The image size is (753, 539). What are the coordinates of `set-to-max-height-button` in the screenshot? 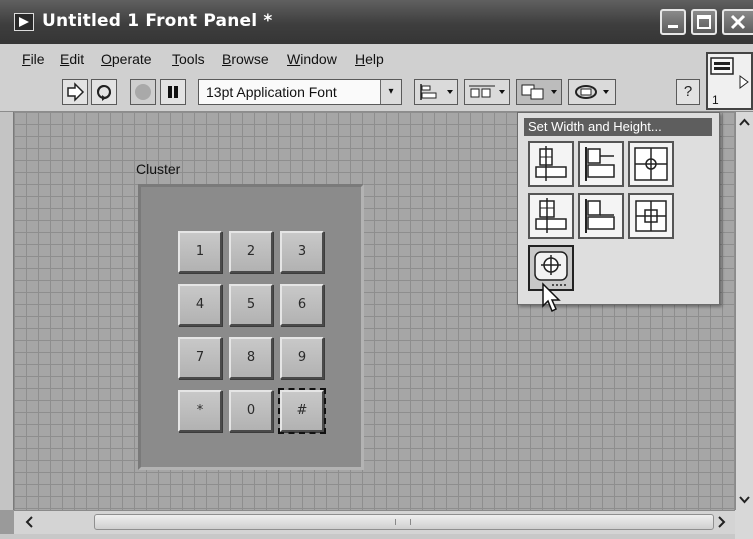 It's located at (651, 164).